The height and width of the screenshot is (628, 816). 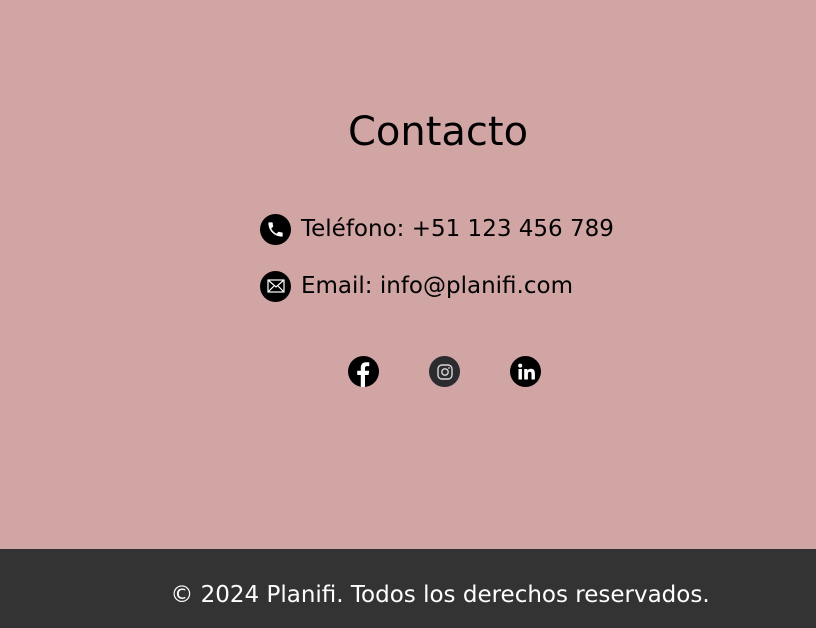 I want to click on phone-text: Teléfono: +51 123 456 789, so click(x=457, y=229).